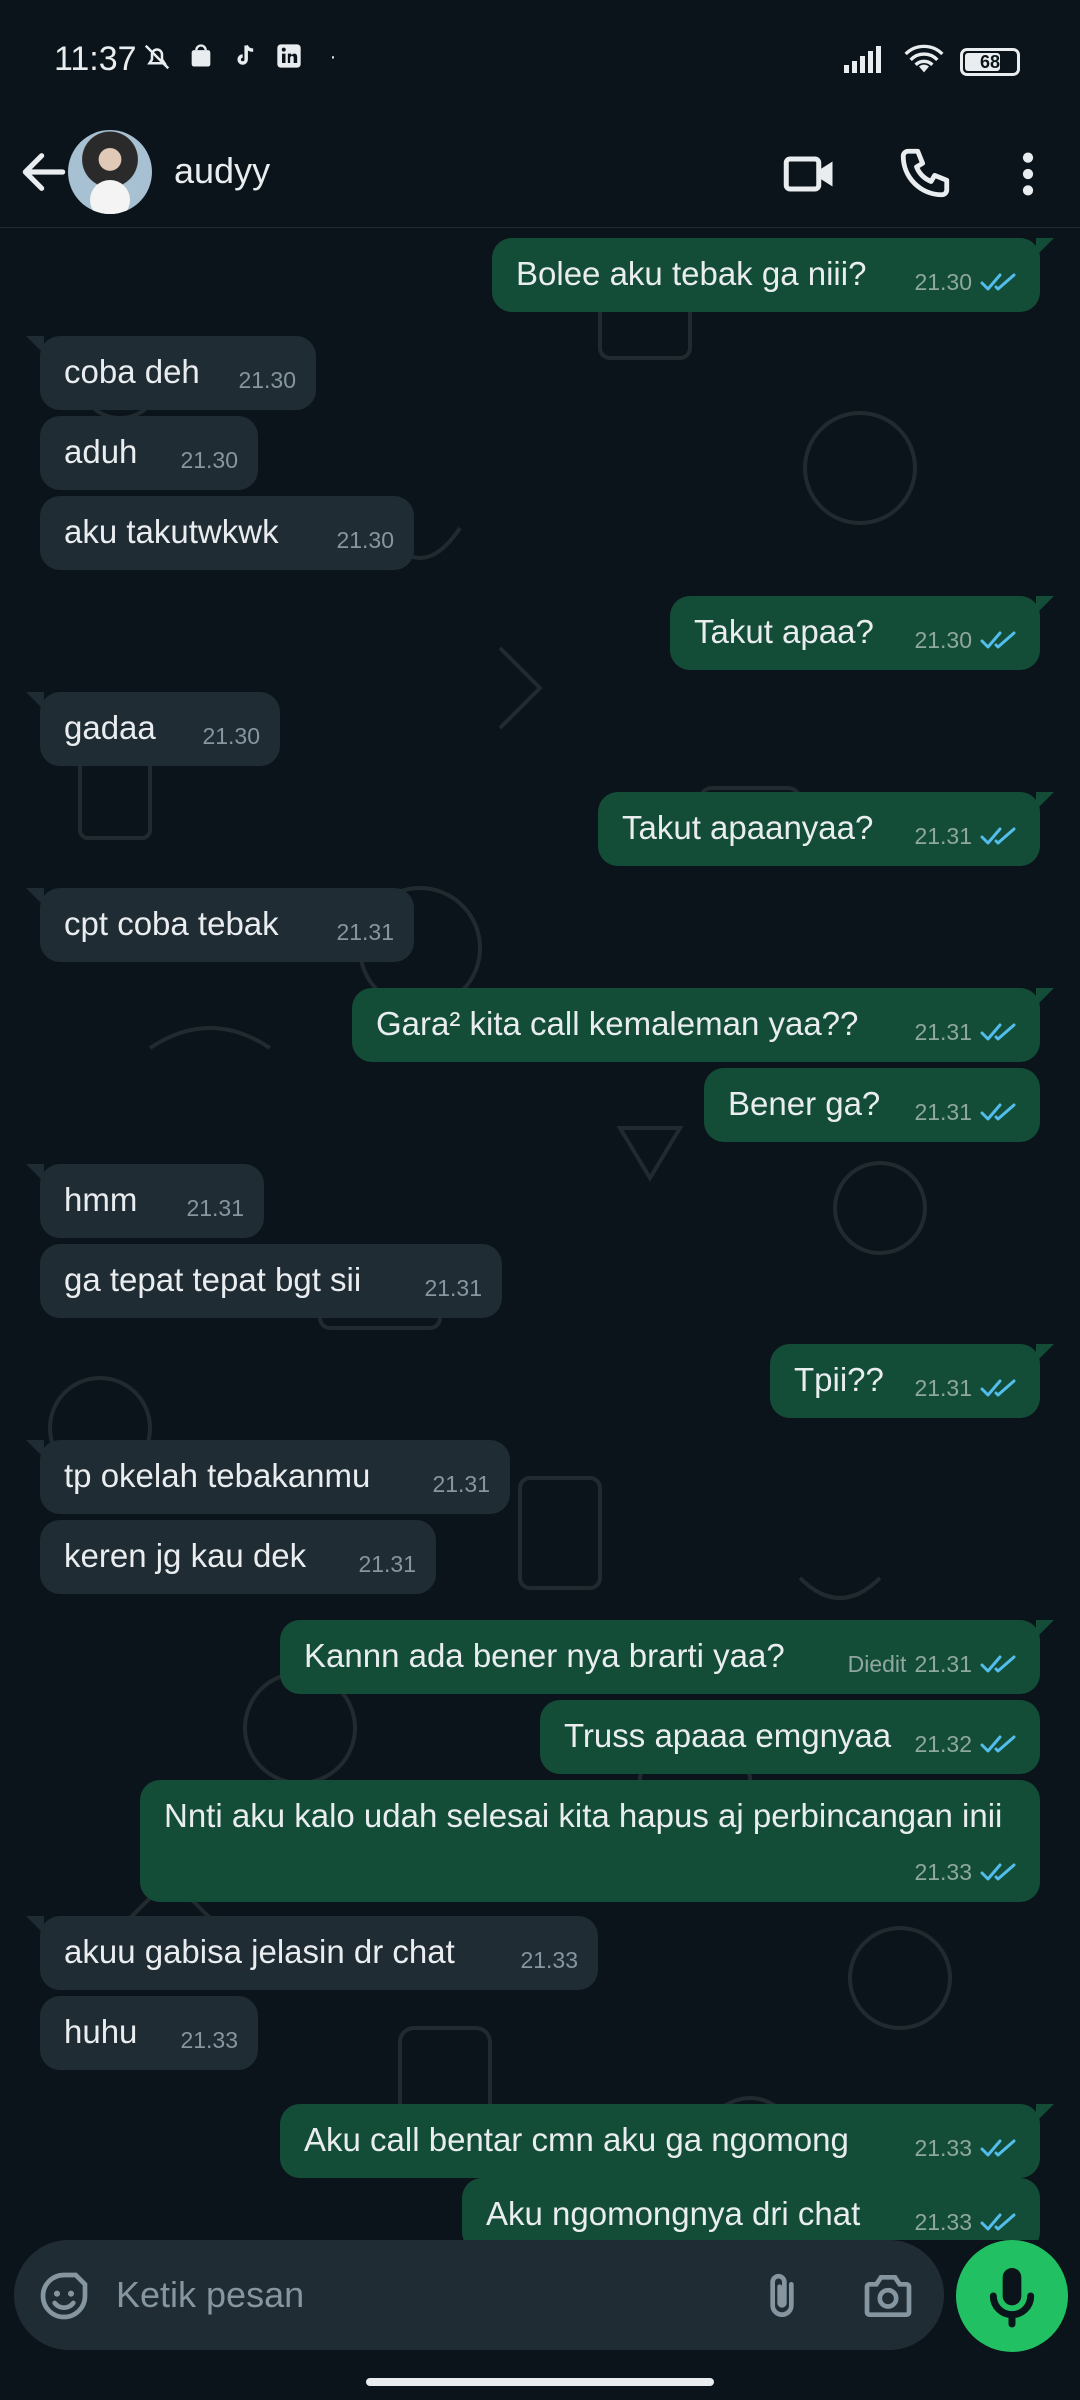 This screenshot has width=1080, height=2400. I want to click on sent-message-bubble: Aku call bentar cmn aku ga ngomong 21.33, so click(667, 2141).